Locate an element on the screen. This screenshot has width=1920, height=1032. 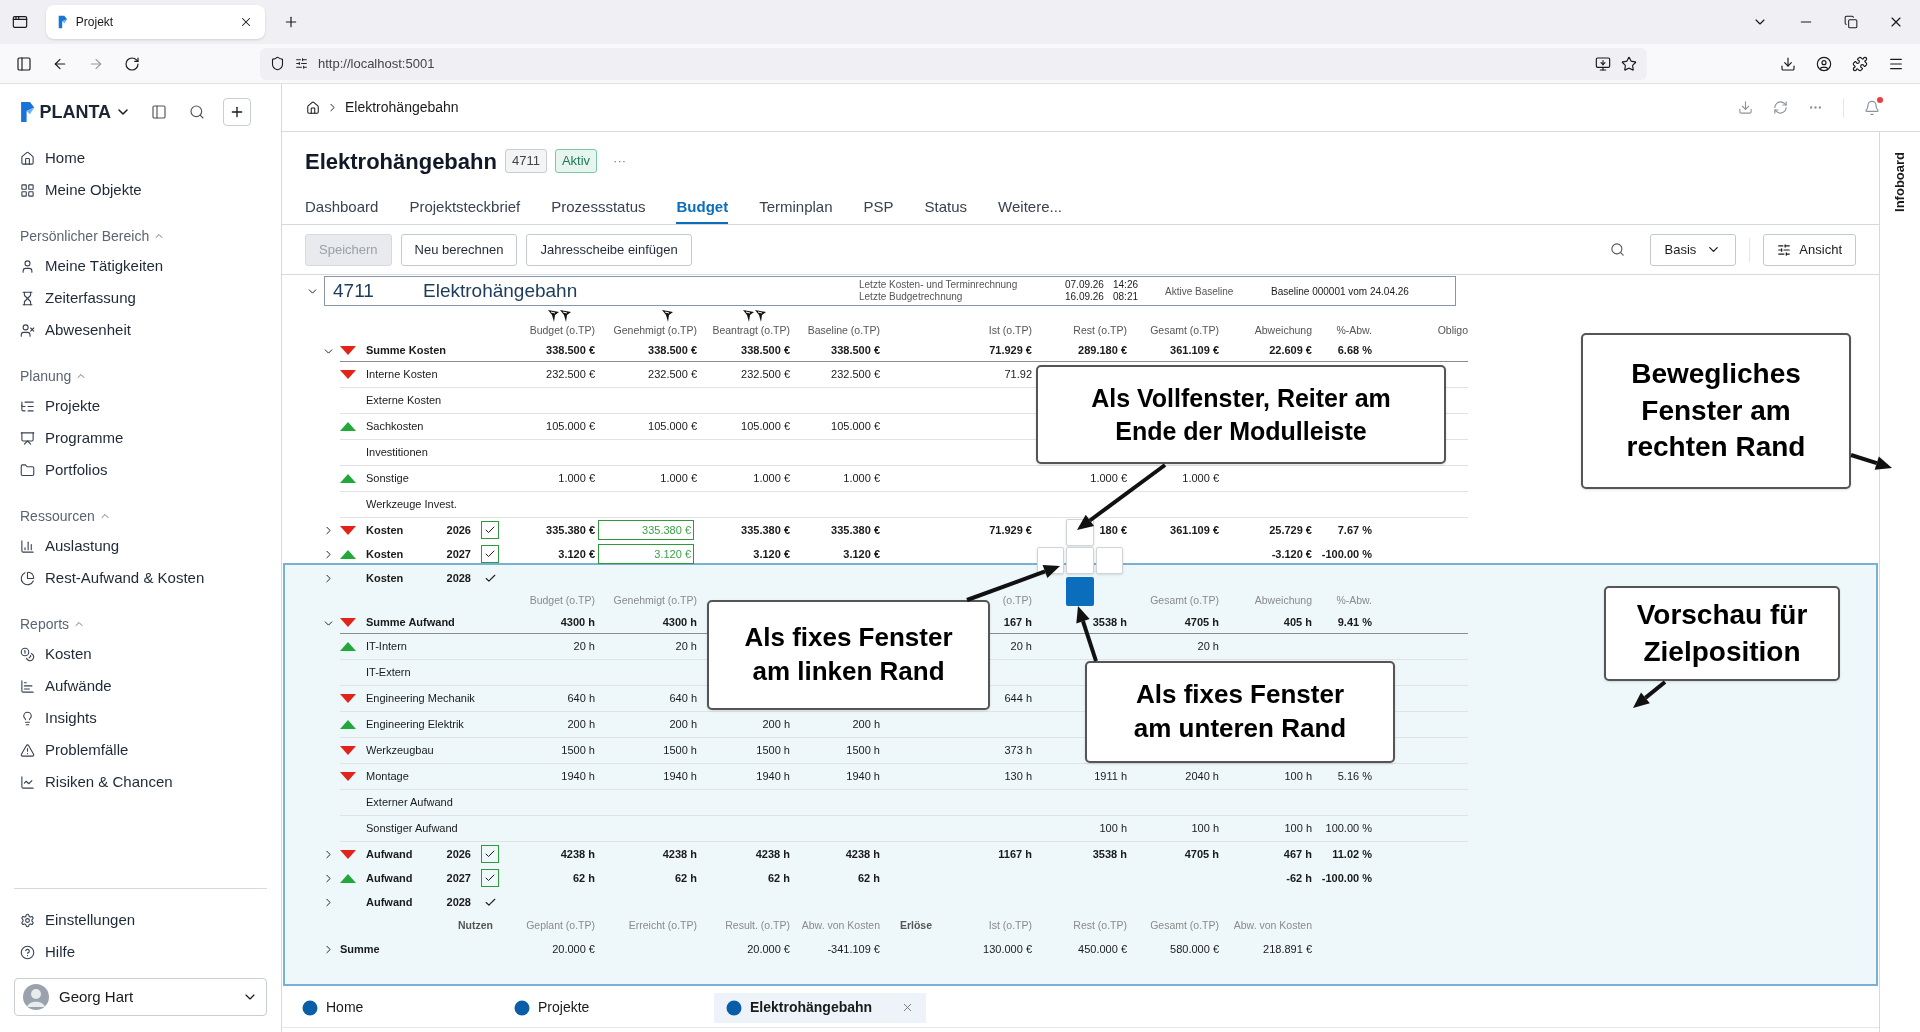
row-label: Summe Aufwand is located at coordinates (410, 622).